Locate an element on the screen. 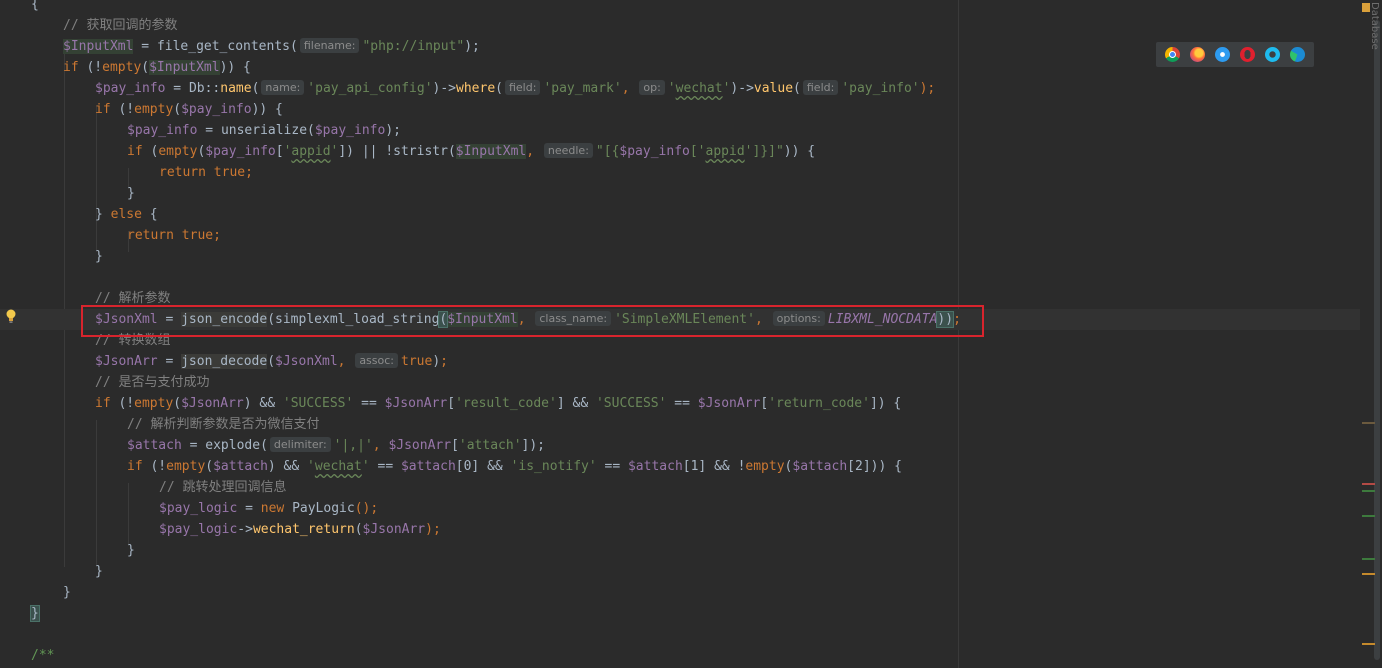 The image size is (1382, 668). operator: ) && is located at coordinates (263, 403).